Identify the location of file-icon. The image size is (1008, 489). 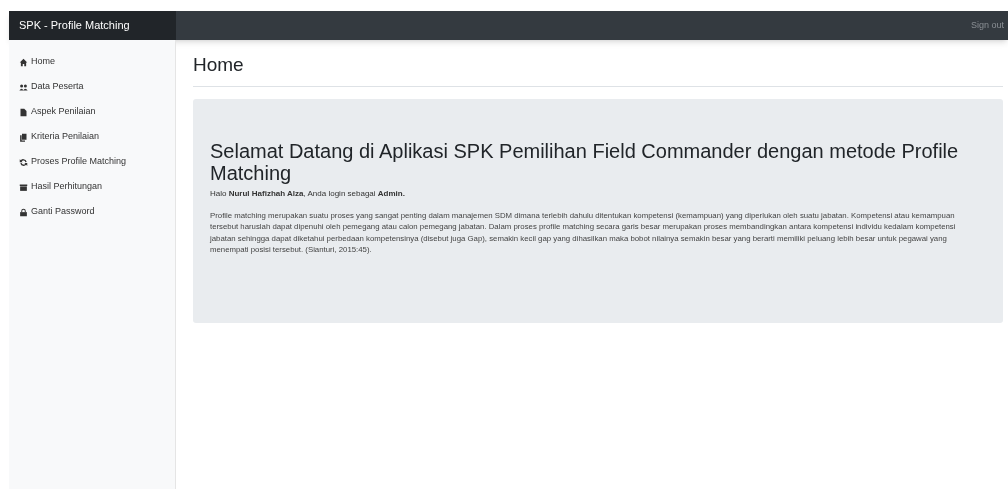
(23, 112).